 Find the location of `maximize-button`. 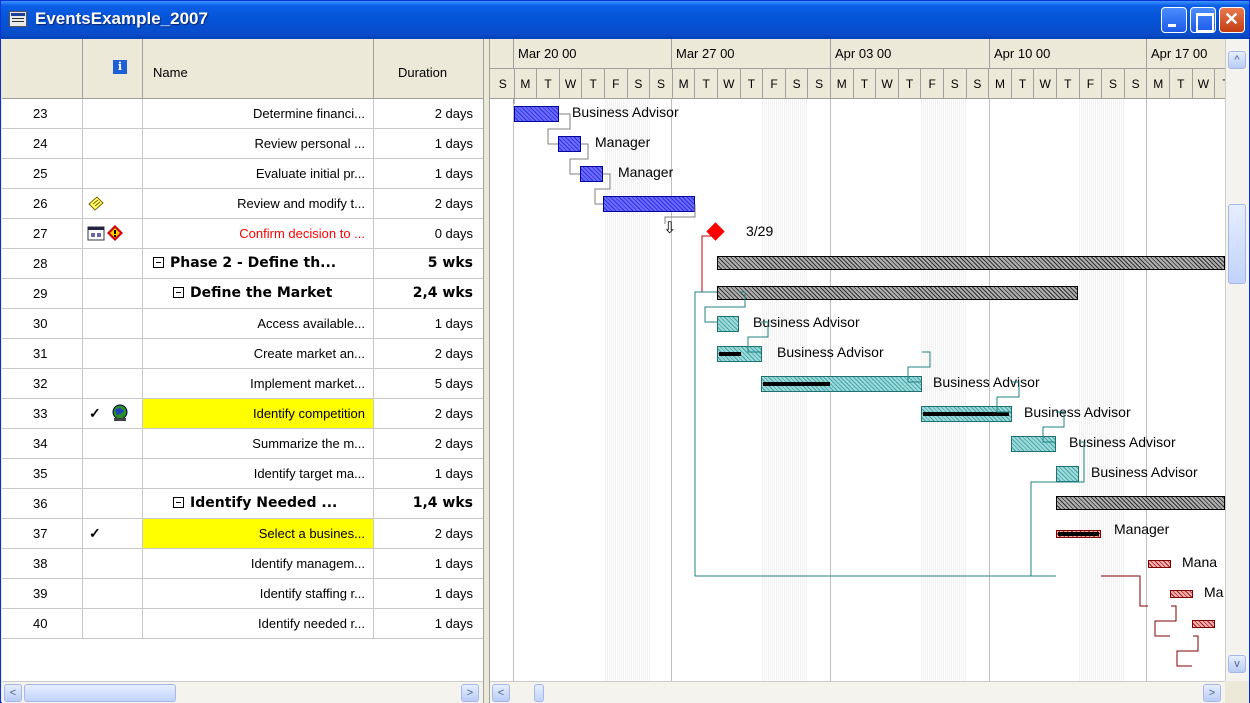

maximize-button is located at coordinates (1203, 20).